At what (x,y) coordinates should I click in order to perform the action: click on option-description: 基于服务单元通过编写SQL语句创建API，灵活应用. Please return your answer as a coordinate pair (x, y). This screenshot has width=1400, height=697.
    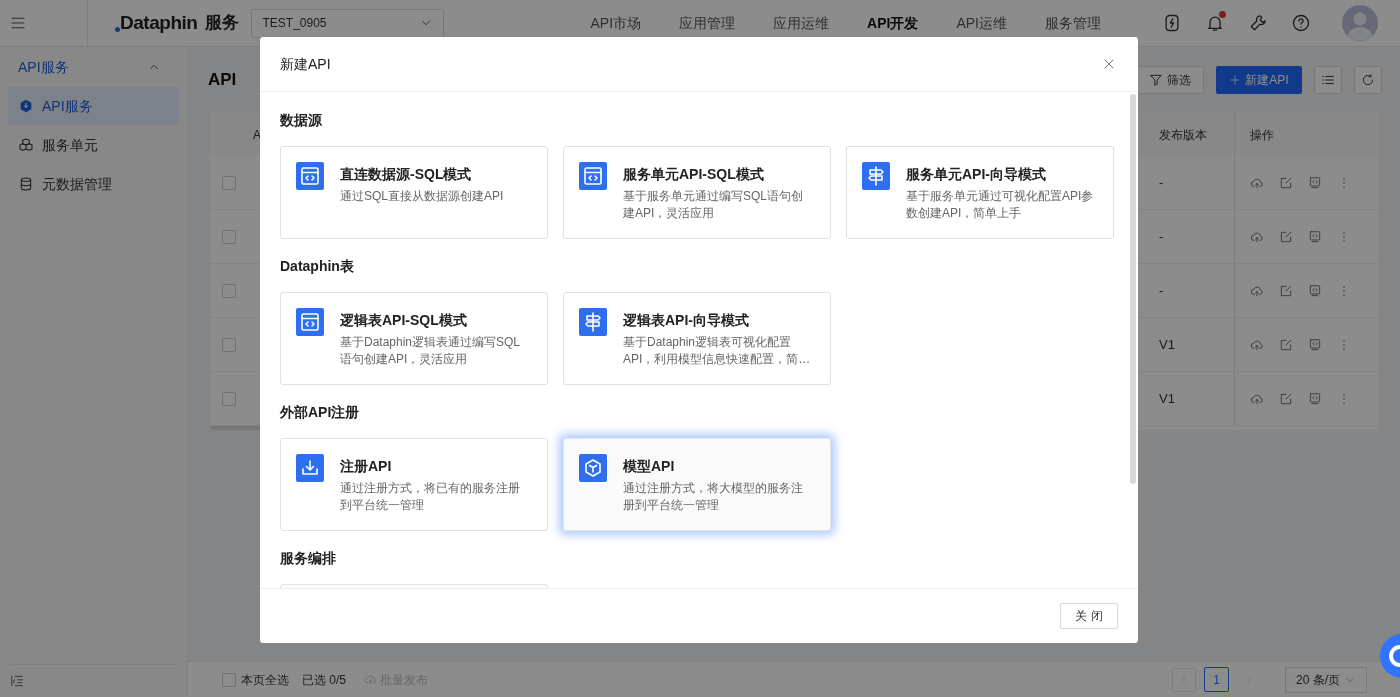
    Looking at the image, I should click on (713, 205).